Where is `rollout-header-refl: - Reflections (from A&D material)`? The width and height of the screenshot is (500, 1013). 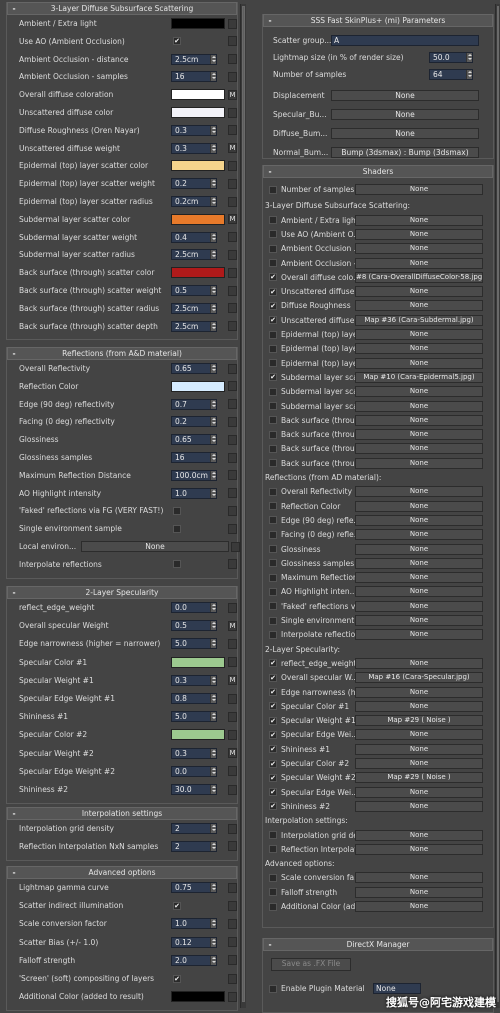
rollout-header-refl: - Reflections (from A&D material) is located at coordinates (122, 353).